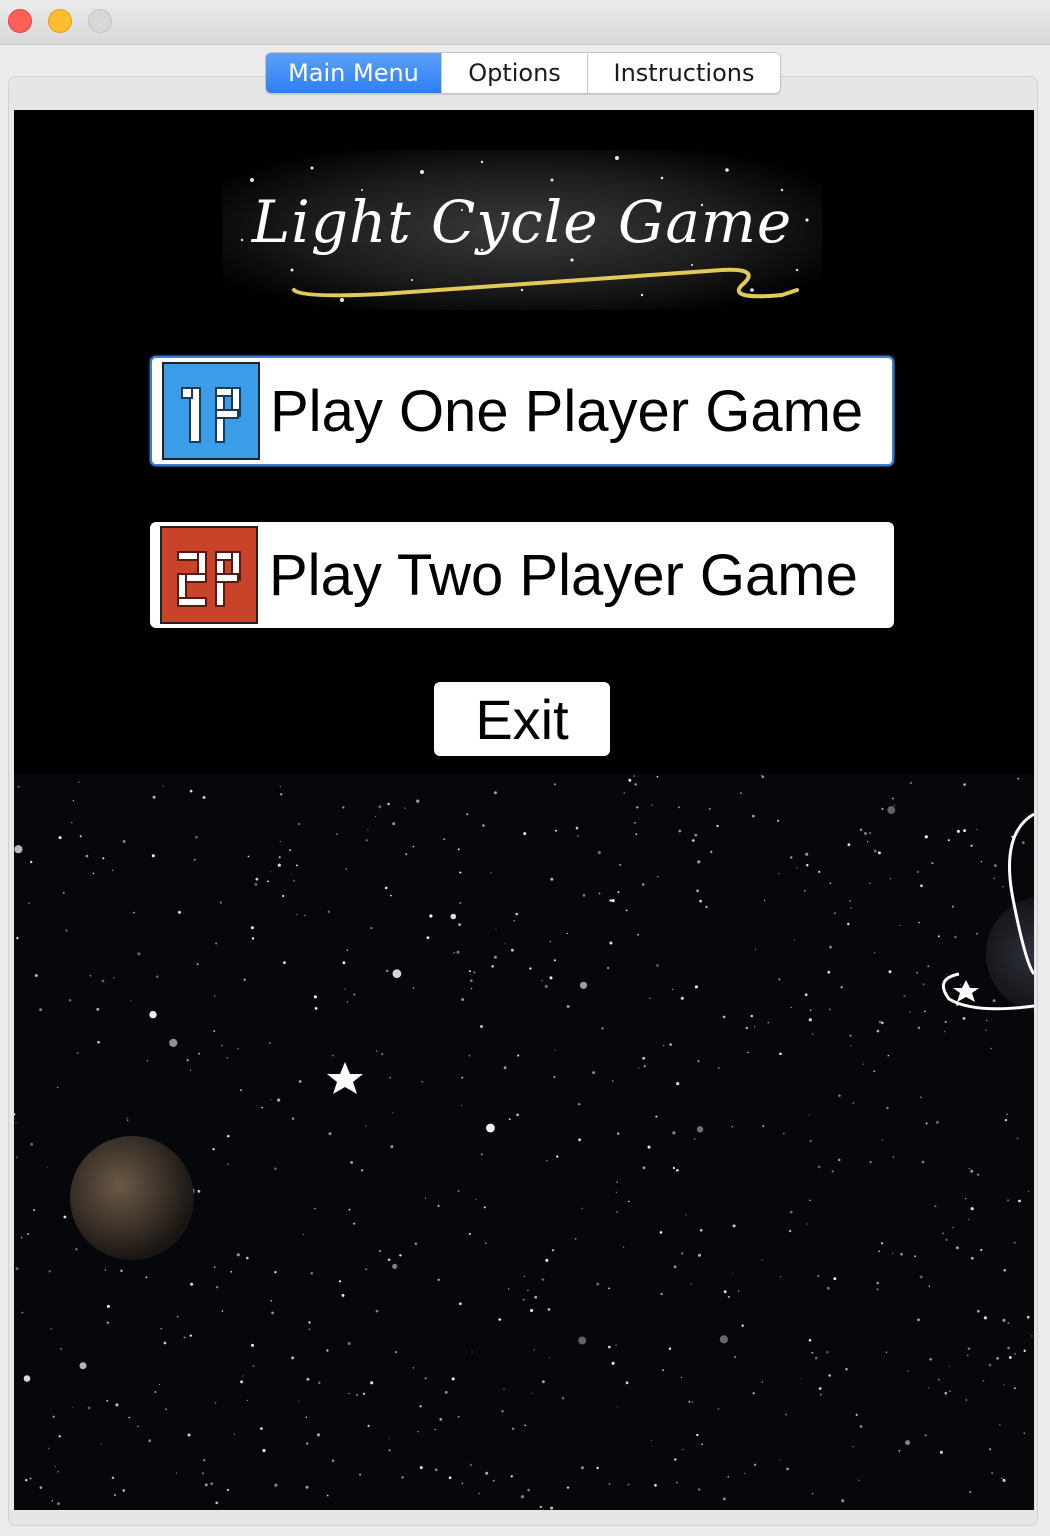  I want to click on play-one-player-button: Play One Player Game, so click(522, 411).